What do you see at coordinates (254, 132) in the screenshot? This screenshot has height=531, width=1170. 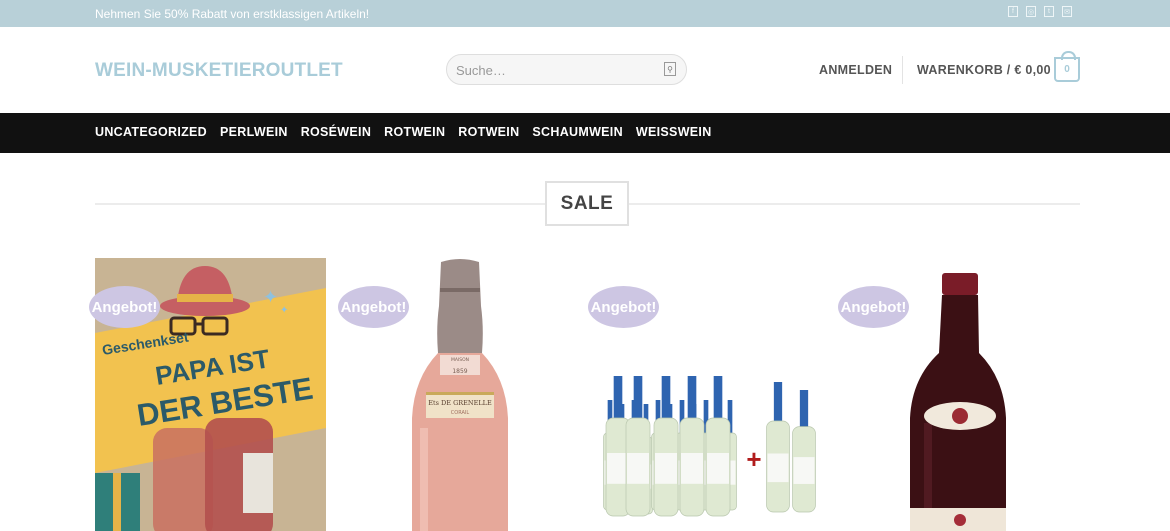 I see `nav-item-perlwein: PERLWEIN` at bounding box center [254, 132].